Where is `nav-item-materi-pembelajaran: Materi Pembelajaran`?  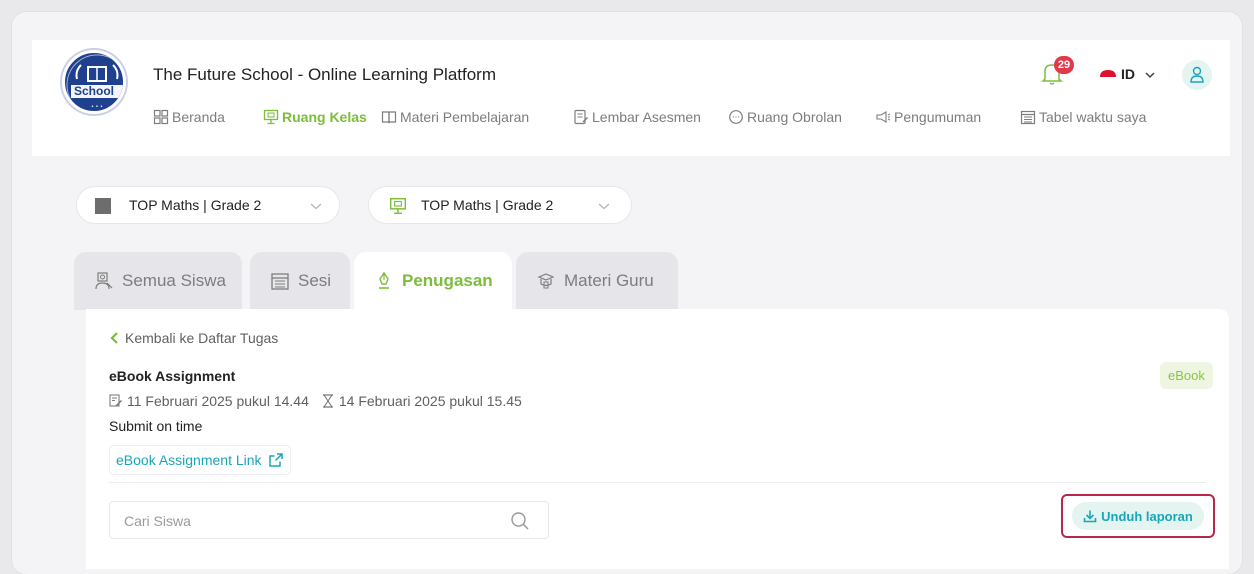 nav-item-materi-pembelajaran: Materi Pembelajaran is located at coordinates (455, 117).